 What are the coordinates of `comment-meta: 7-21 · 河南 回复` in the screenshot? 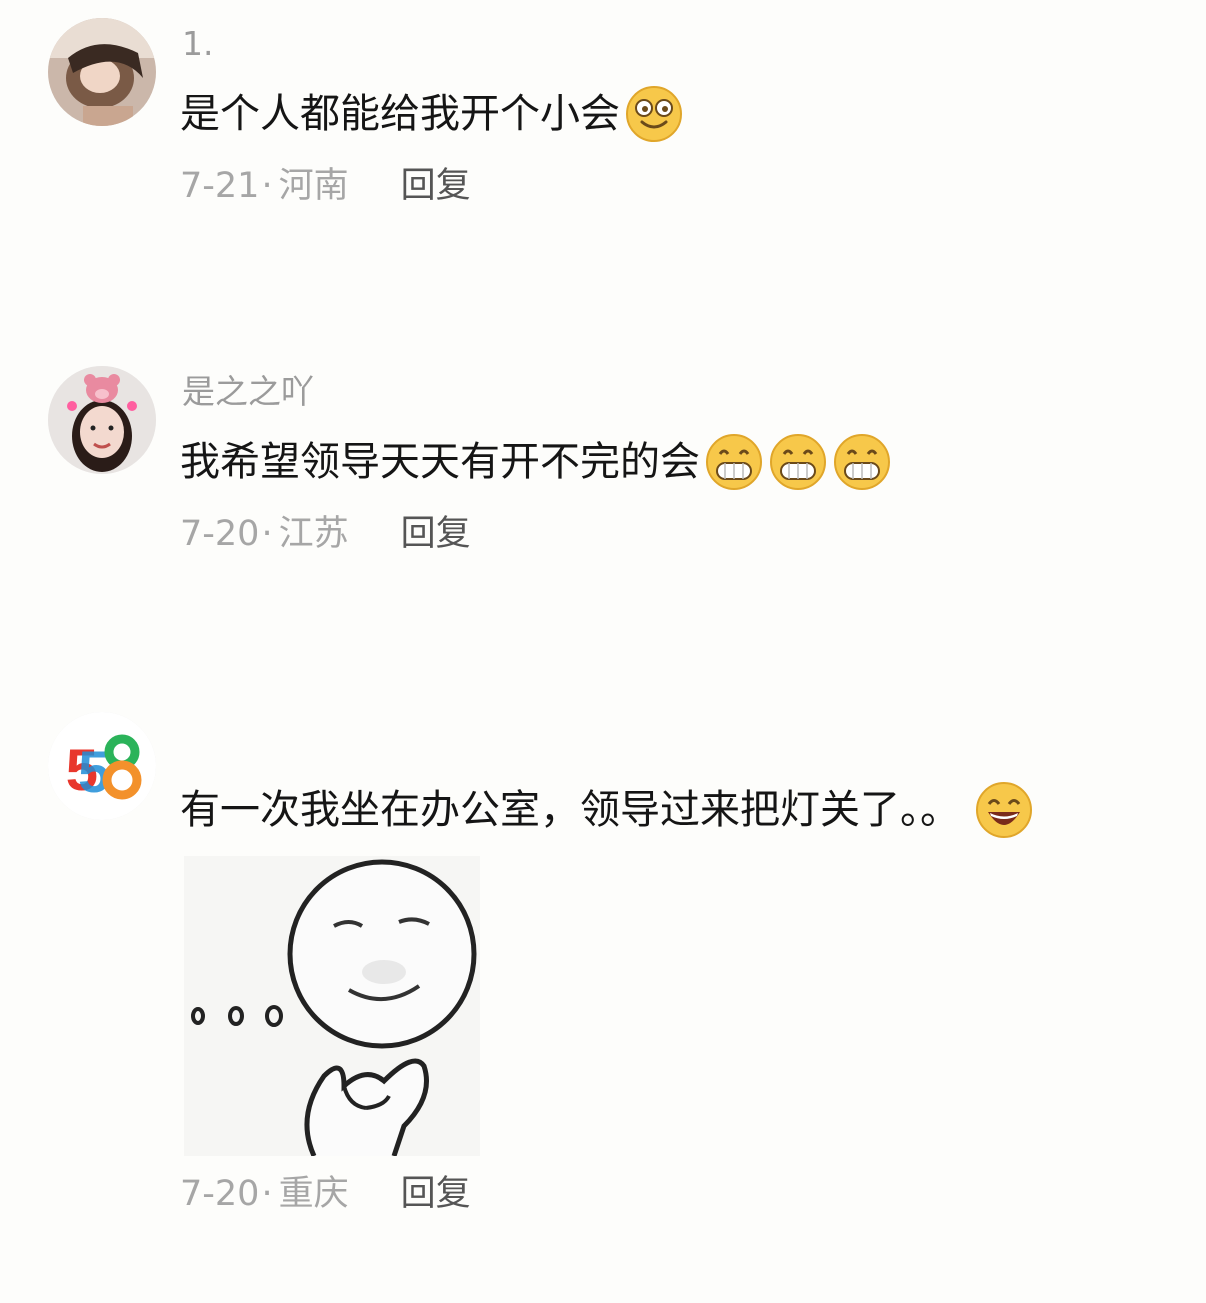 It's located at (325, 186).